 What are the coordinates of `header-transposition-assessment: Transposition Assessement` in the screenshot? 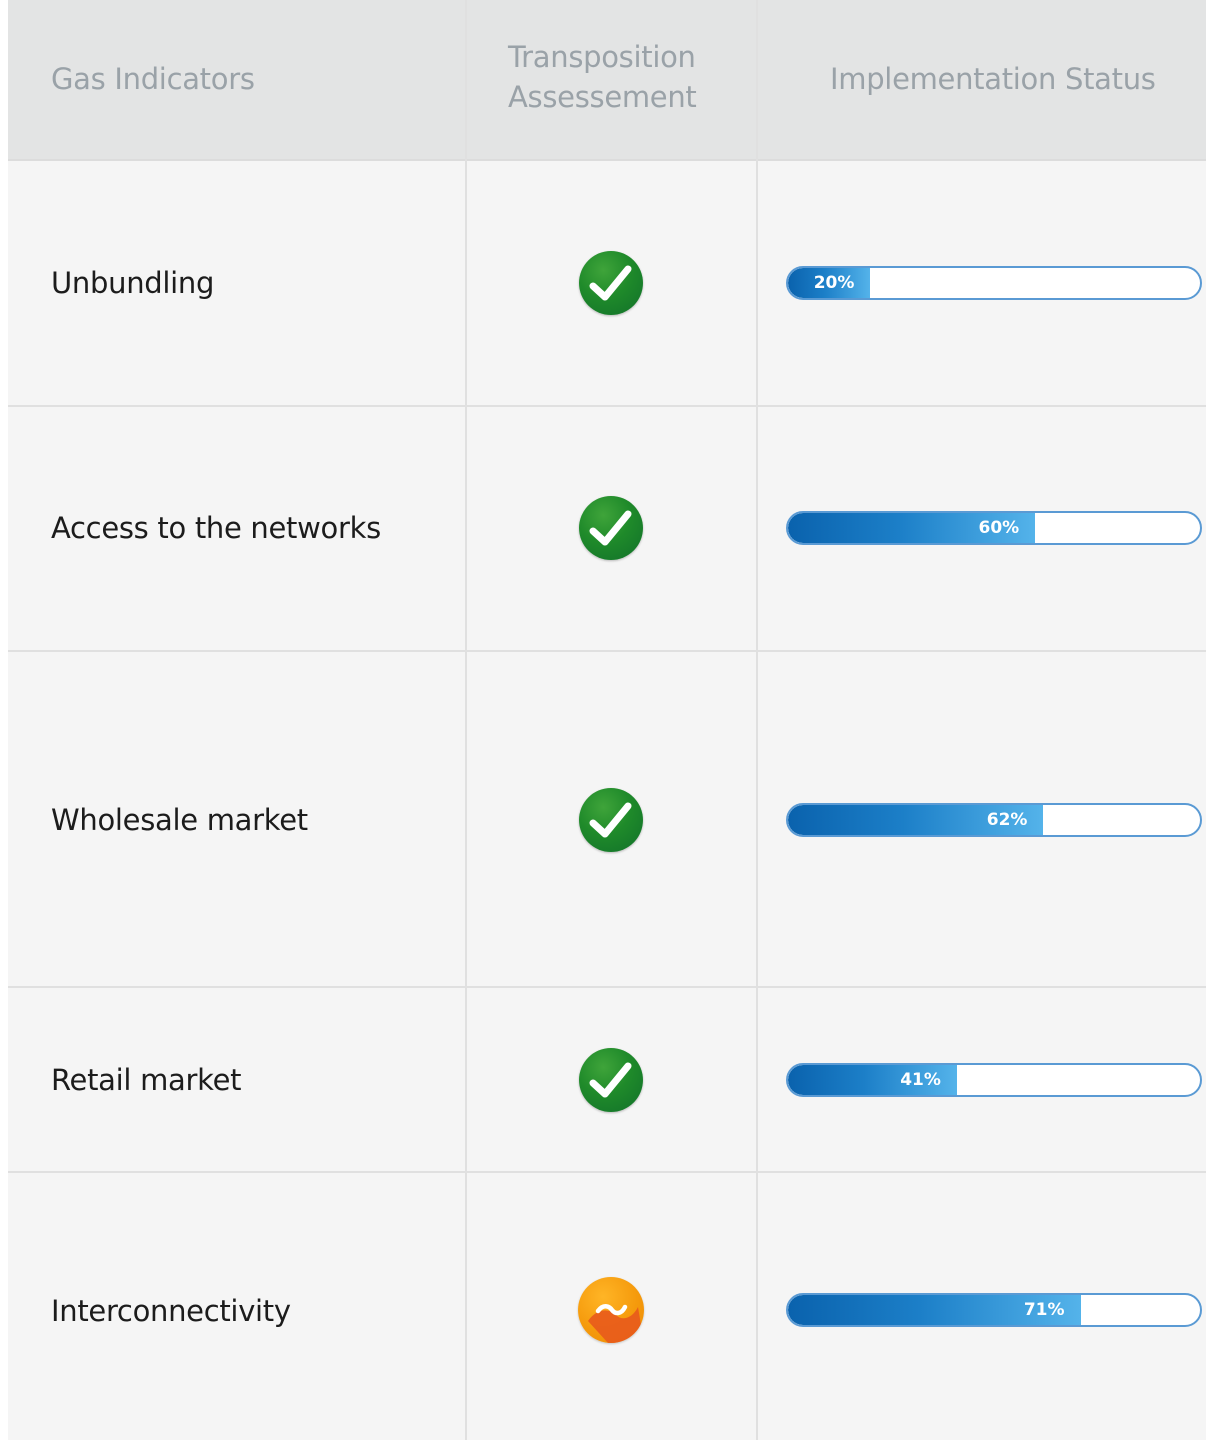 It's located at (602, 77).